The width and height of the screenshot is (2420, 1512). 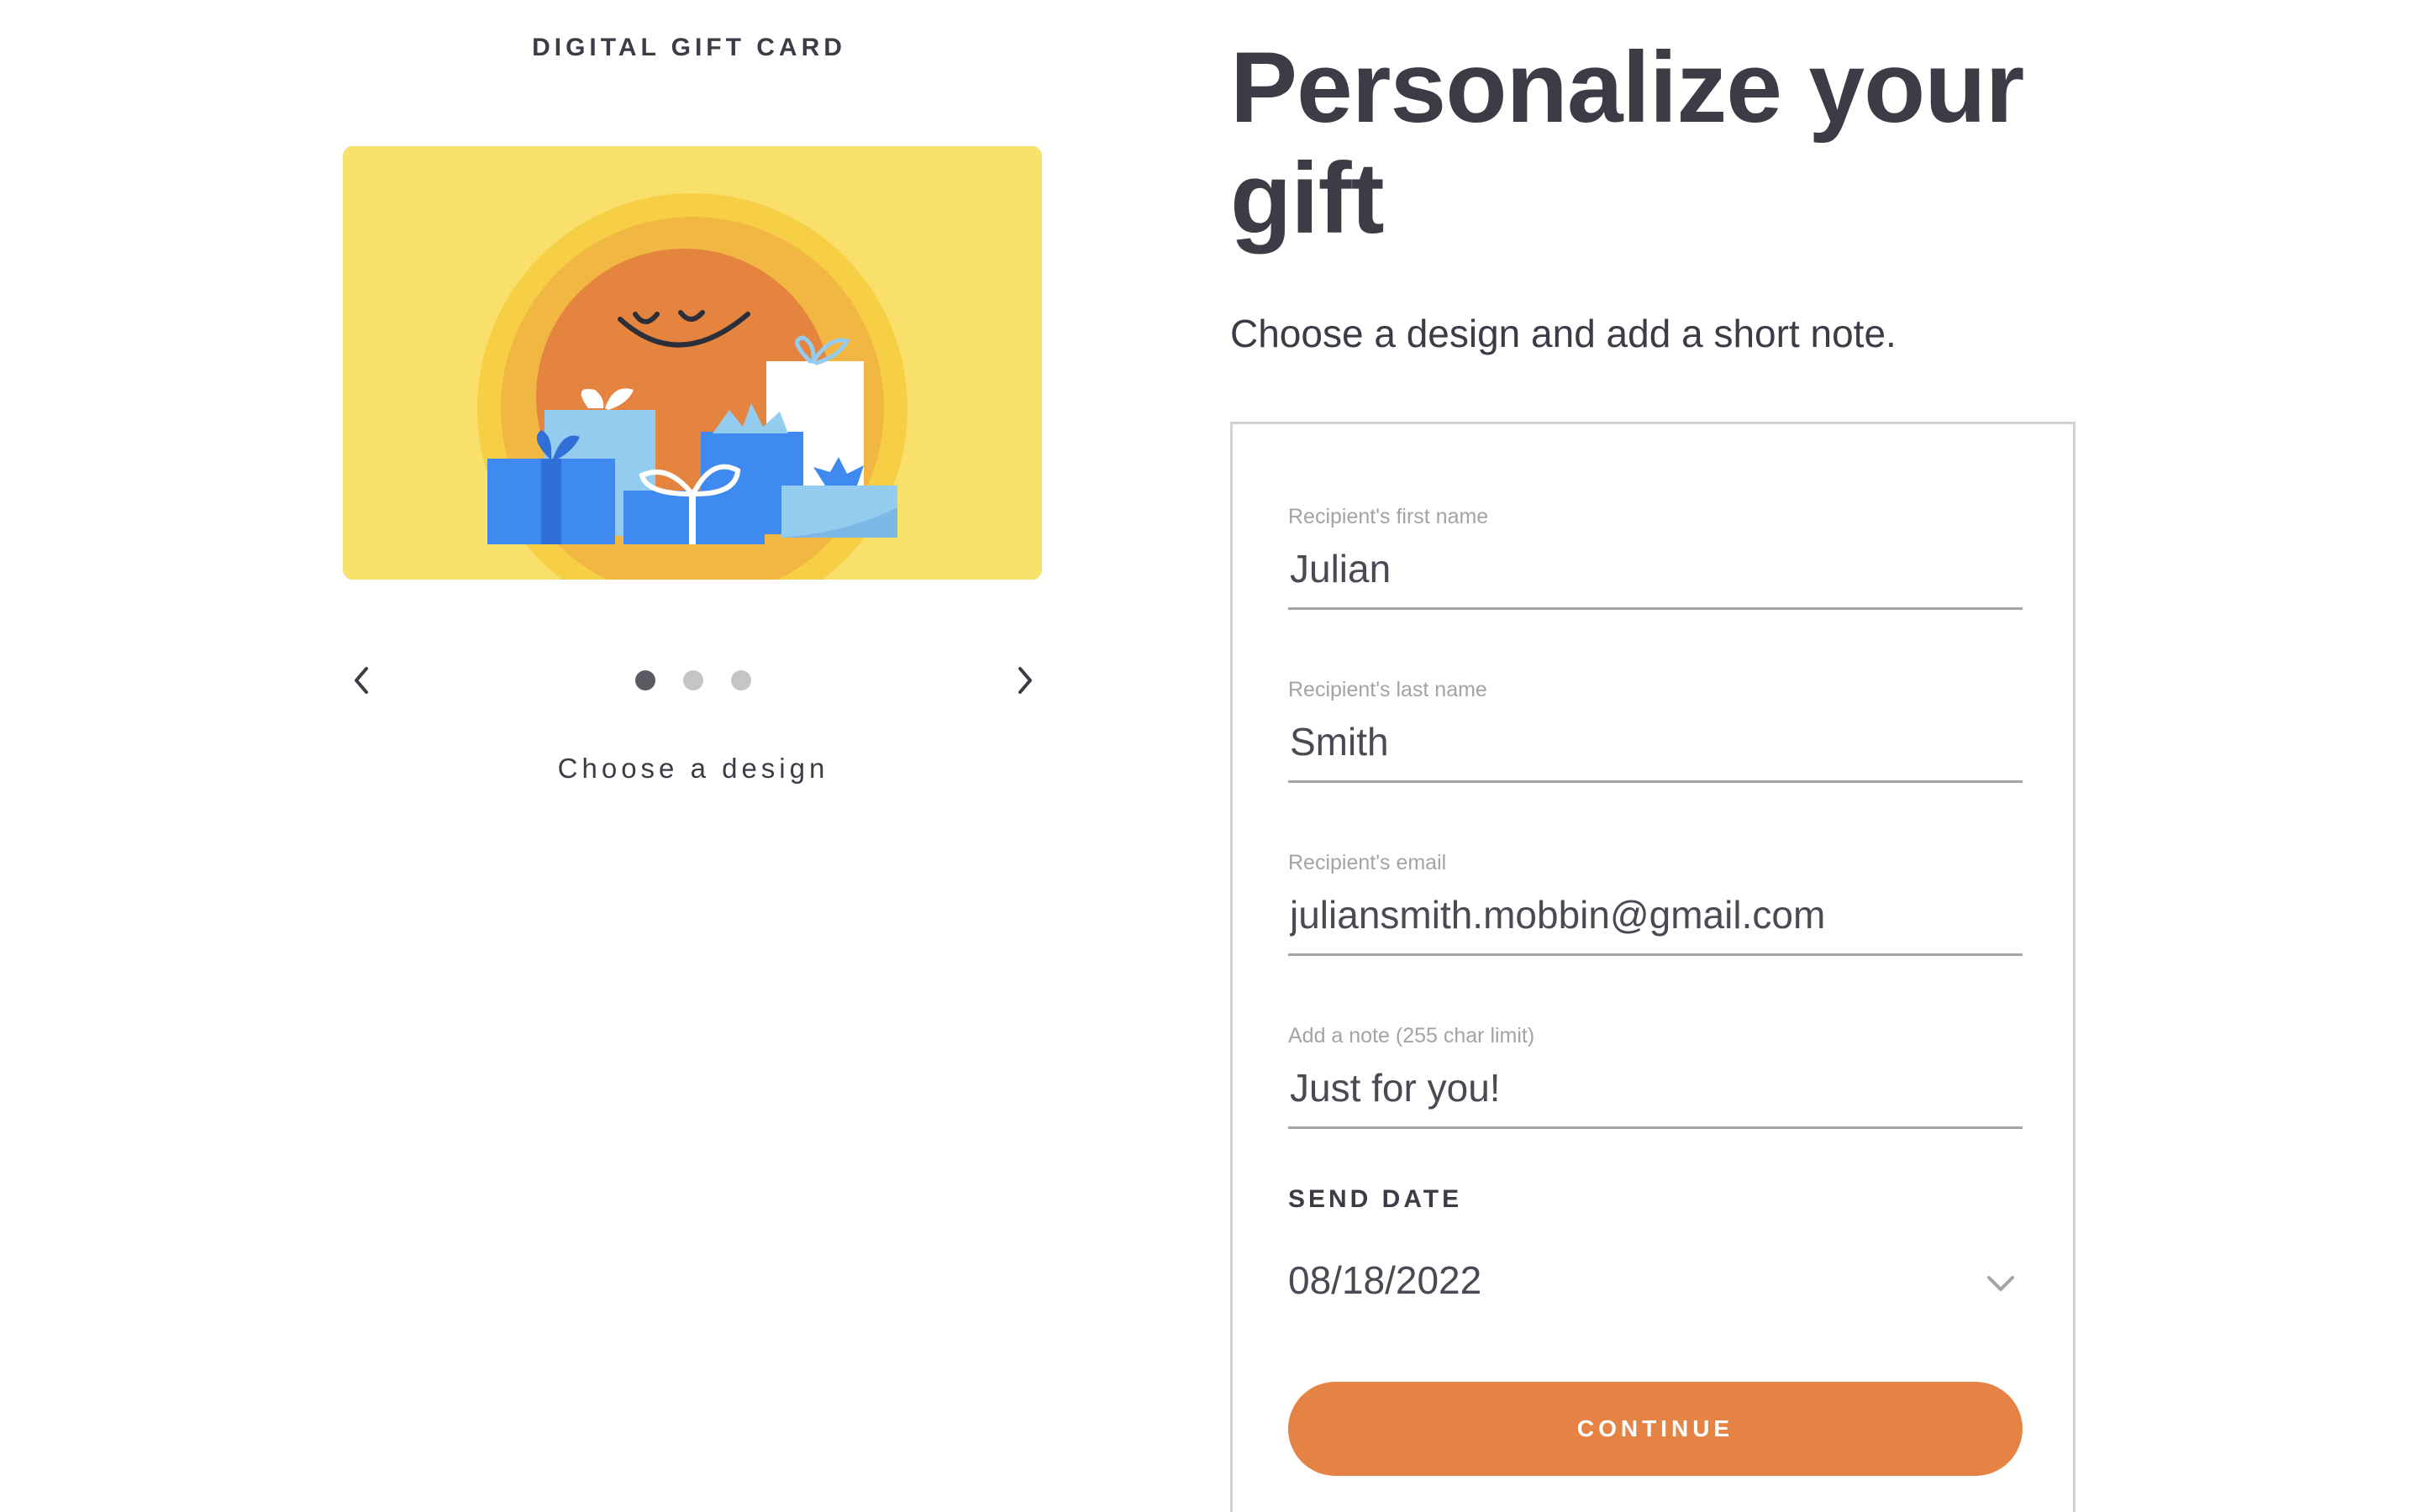 I want to click on last-name-field-group: Recipient's last name, so click(x=1656, y=745).